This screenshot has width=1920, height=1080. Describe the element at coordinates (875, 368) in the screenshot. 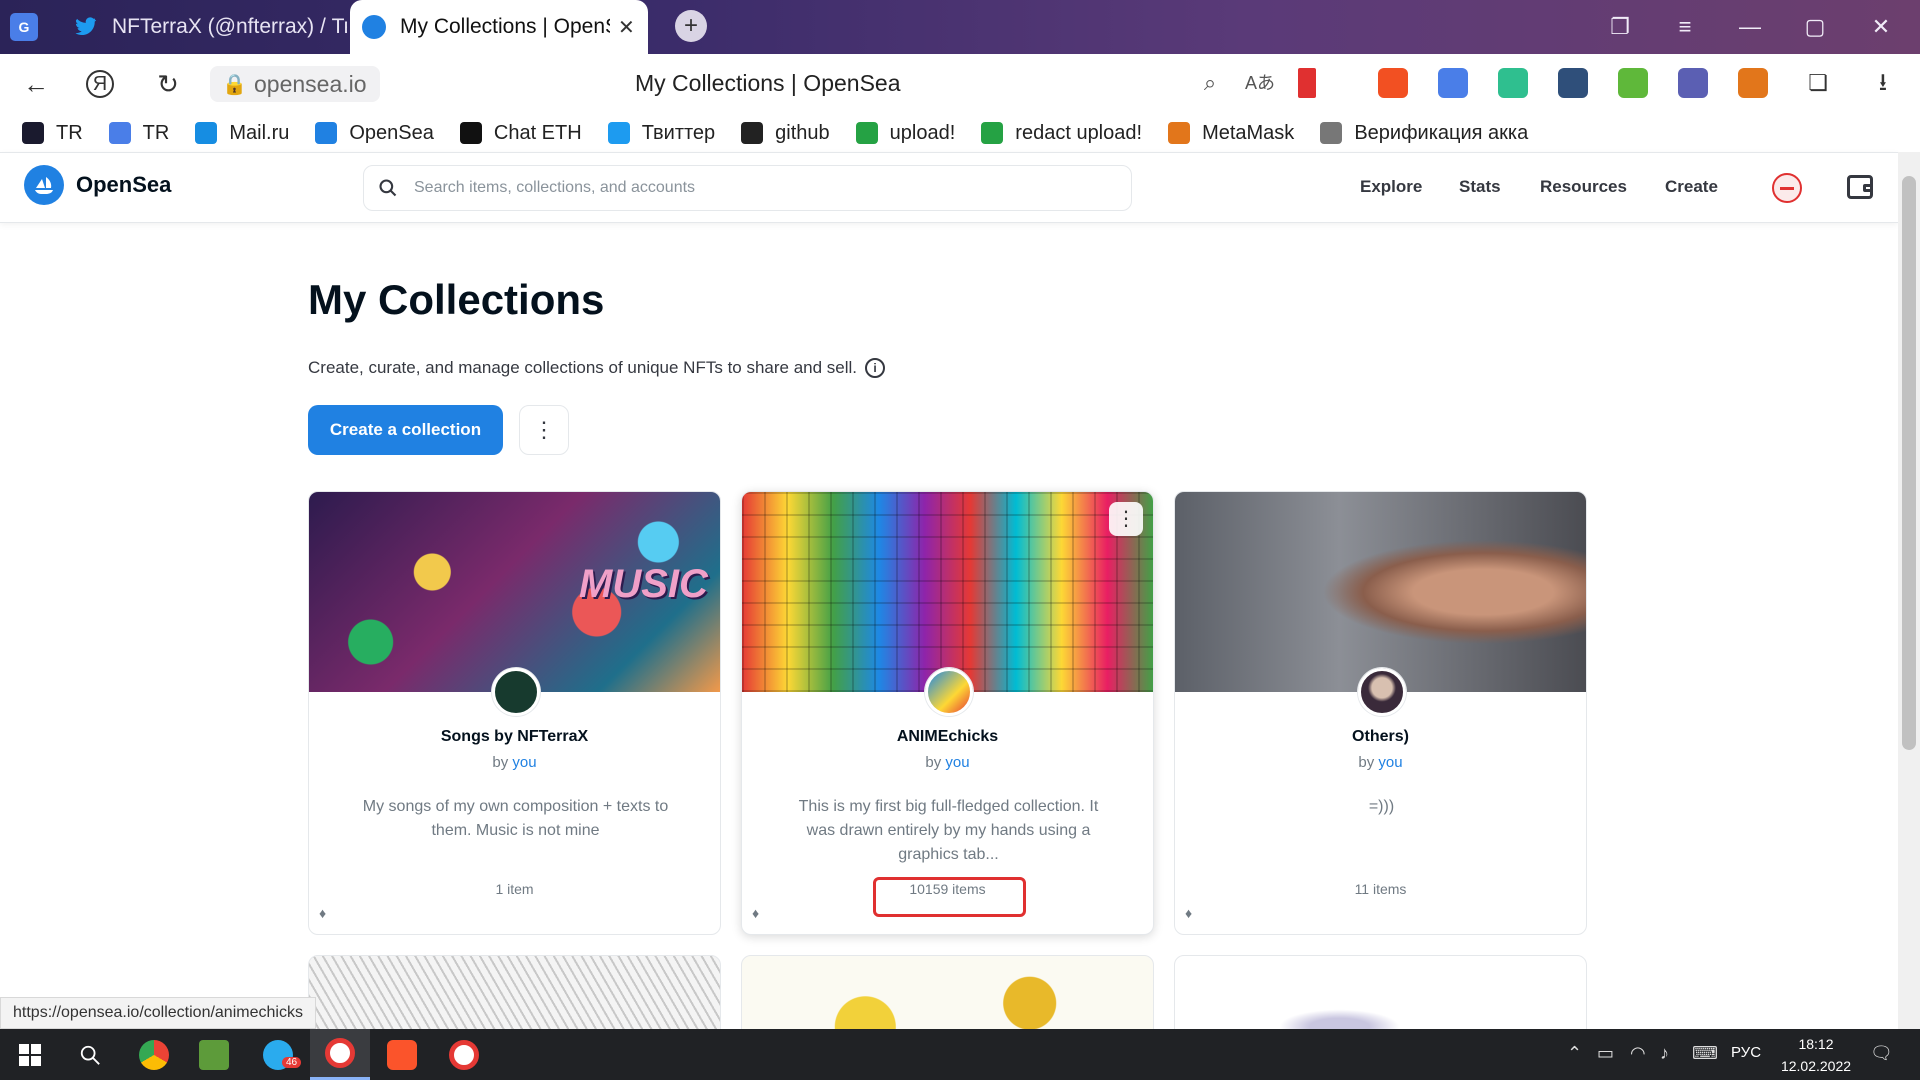

I see `info-icon: i` at that location.